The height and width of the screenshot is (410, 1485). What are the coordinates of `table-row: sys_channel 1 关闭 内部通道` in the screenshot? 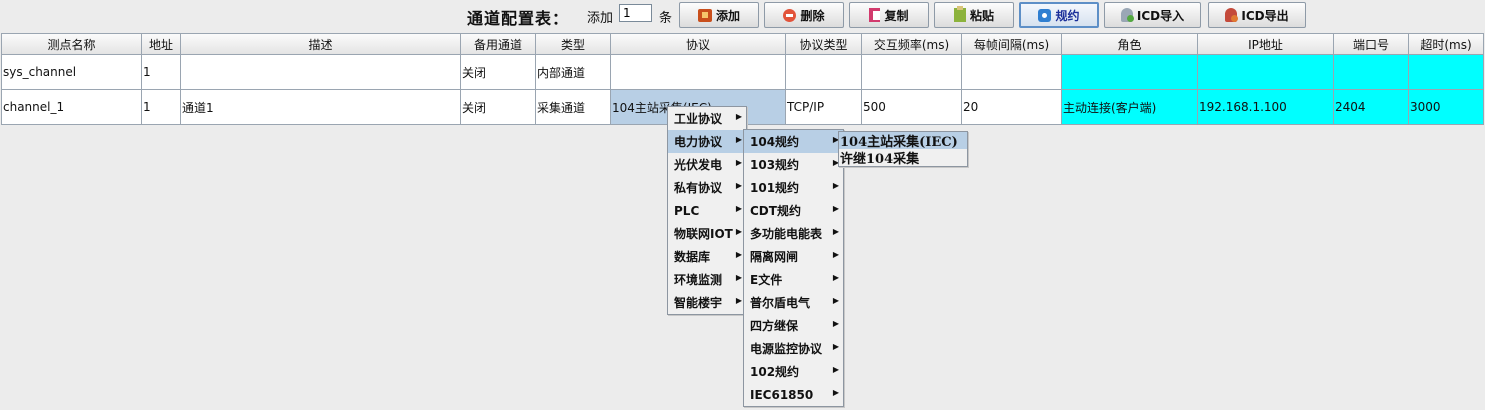 It's located at (742, 72).